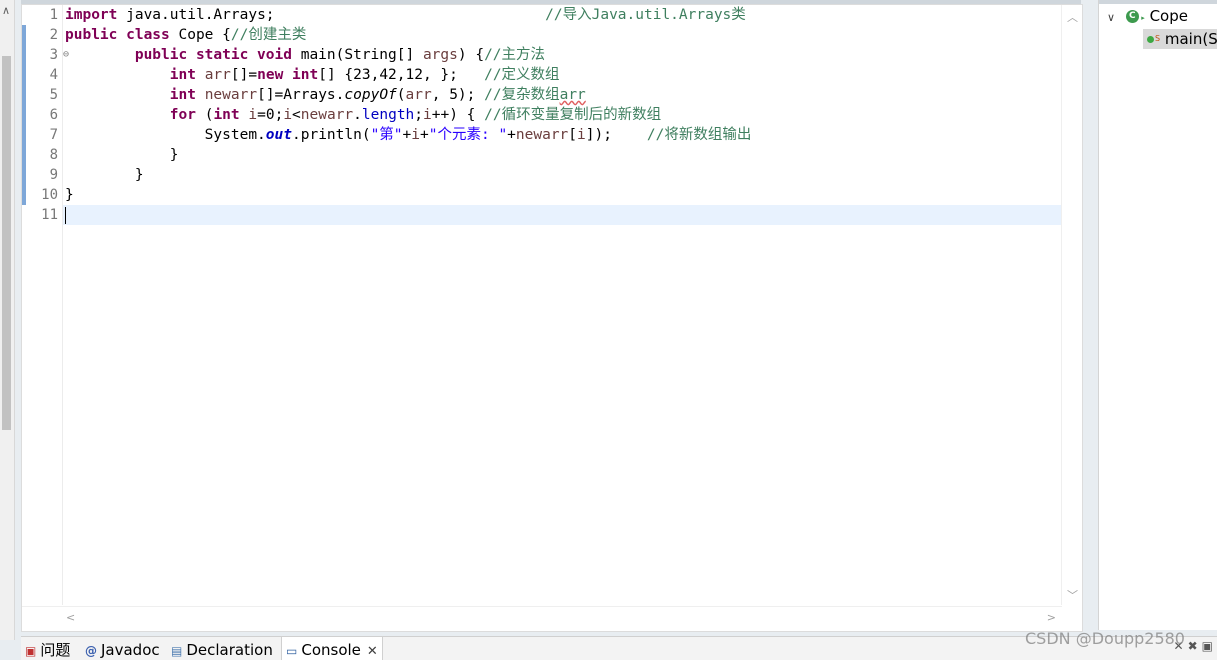  I want to click on public-method-icon, so click(1150, 39).